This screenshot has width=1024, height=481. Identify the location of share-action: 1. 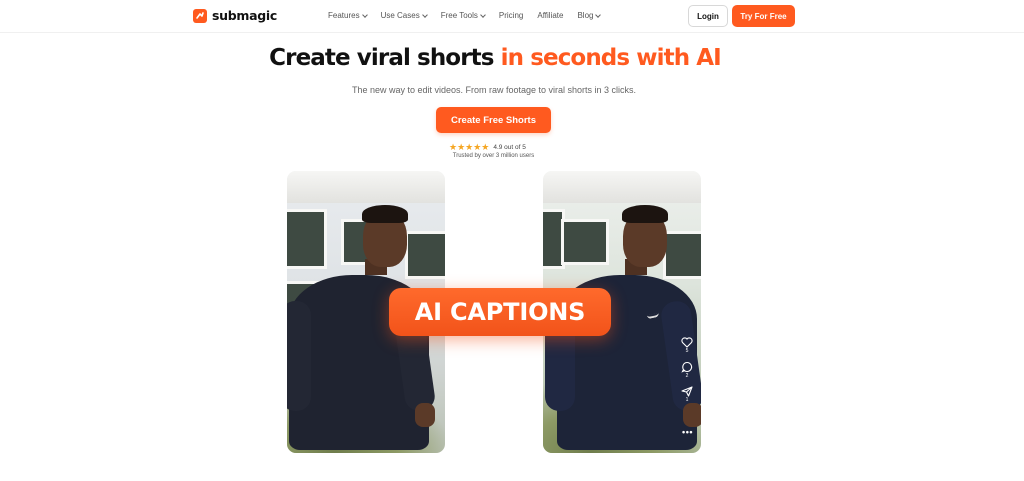
(687, 394).